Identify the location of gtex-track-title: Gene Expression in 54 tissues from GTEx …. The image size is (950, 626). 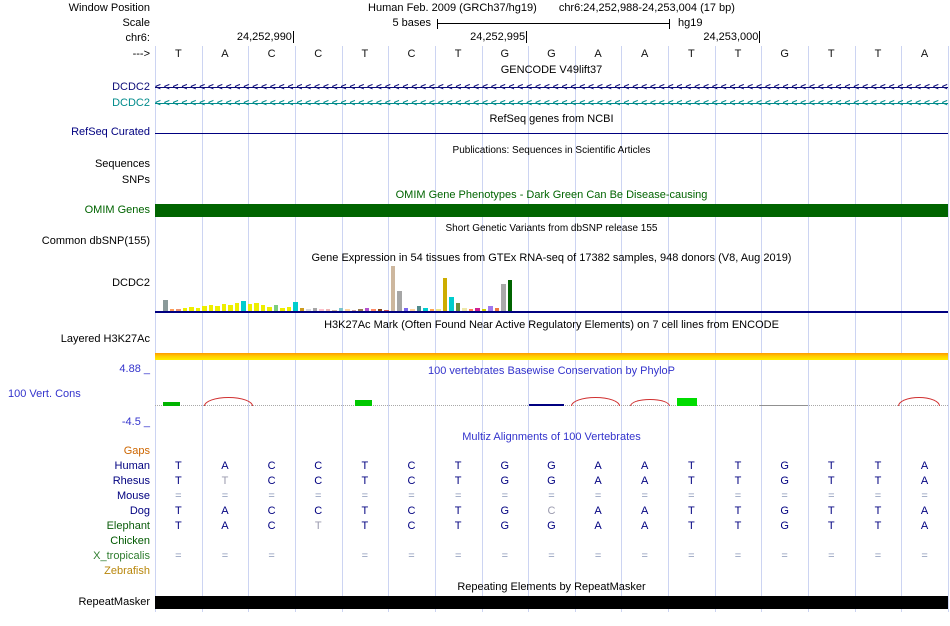
(551, 258).